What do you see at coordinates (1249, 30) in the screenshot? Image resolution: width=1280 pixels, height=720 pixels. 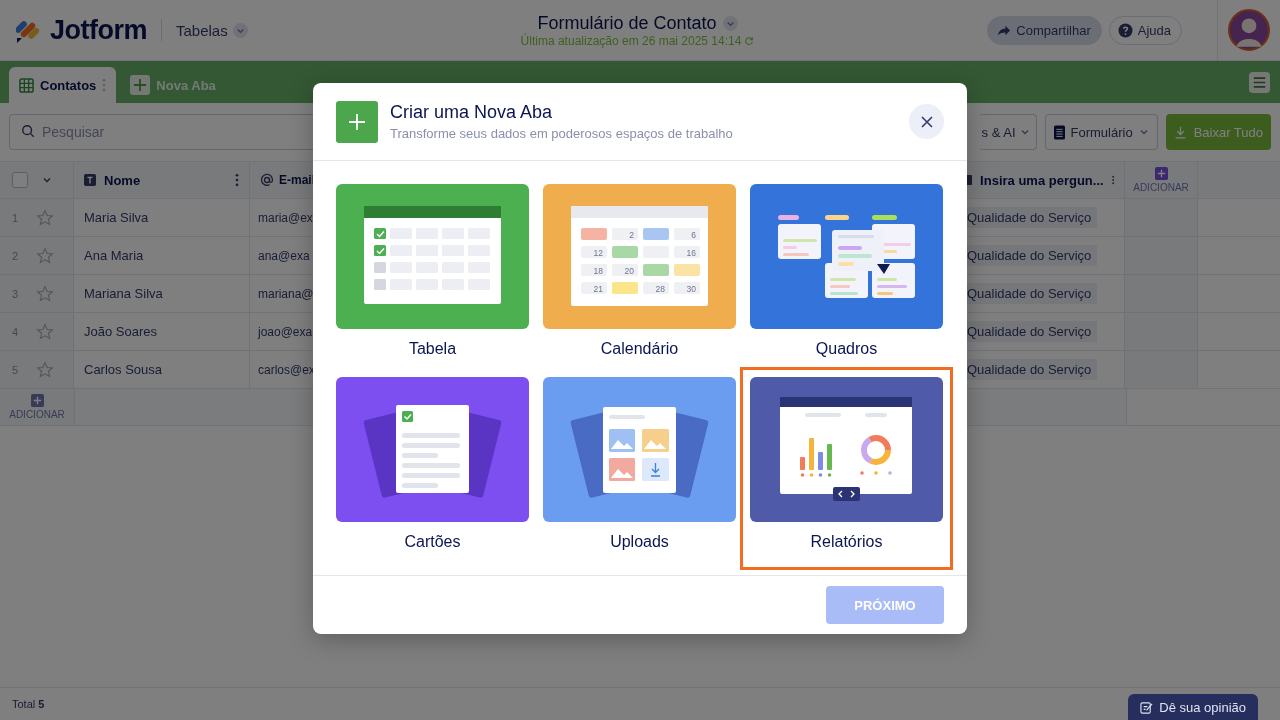 I see `avatar-icon` at bounding box center [1249, 30].